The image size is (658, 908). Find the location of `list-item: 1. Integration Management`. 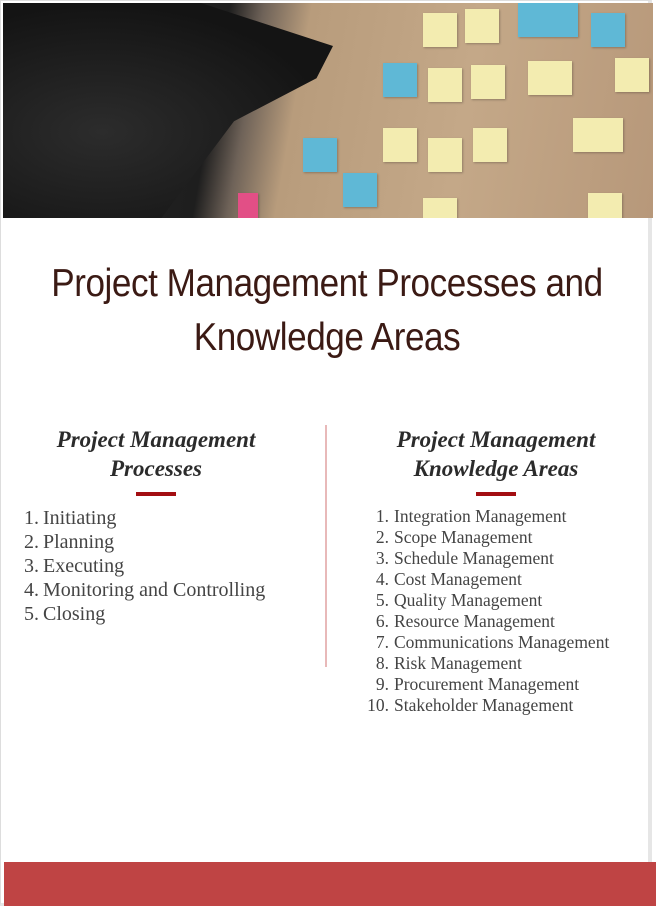

list-item: 1. Integration Management is located at coordinates (496, 516).